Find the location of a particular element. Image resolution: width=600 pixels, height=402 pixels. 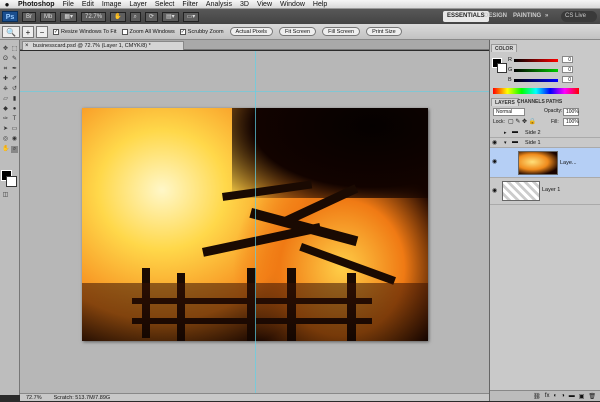

view-extras-button: ▦▾ is located at coordinates (69, 16).